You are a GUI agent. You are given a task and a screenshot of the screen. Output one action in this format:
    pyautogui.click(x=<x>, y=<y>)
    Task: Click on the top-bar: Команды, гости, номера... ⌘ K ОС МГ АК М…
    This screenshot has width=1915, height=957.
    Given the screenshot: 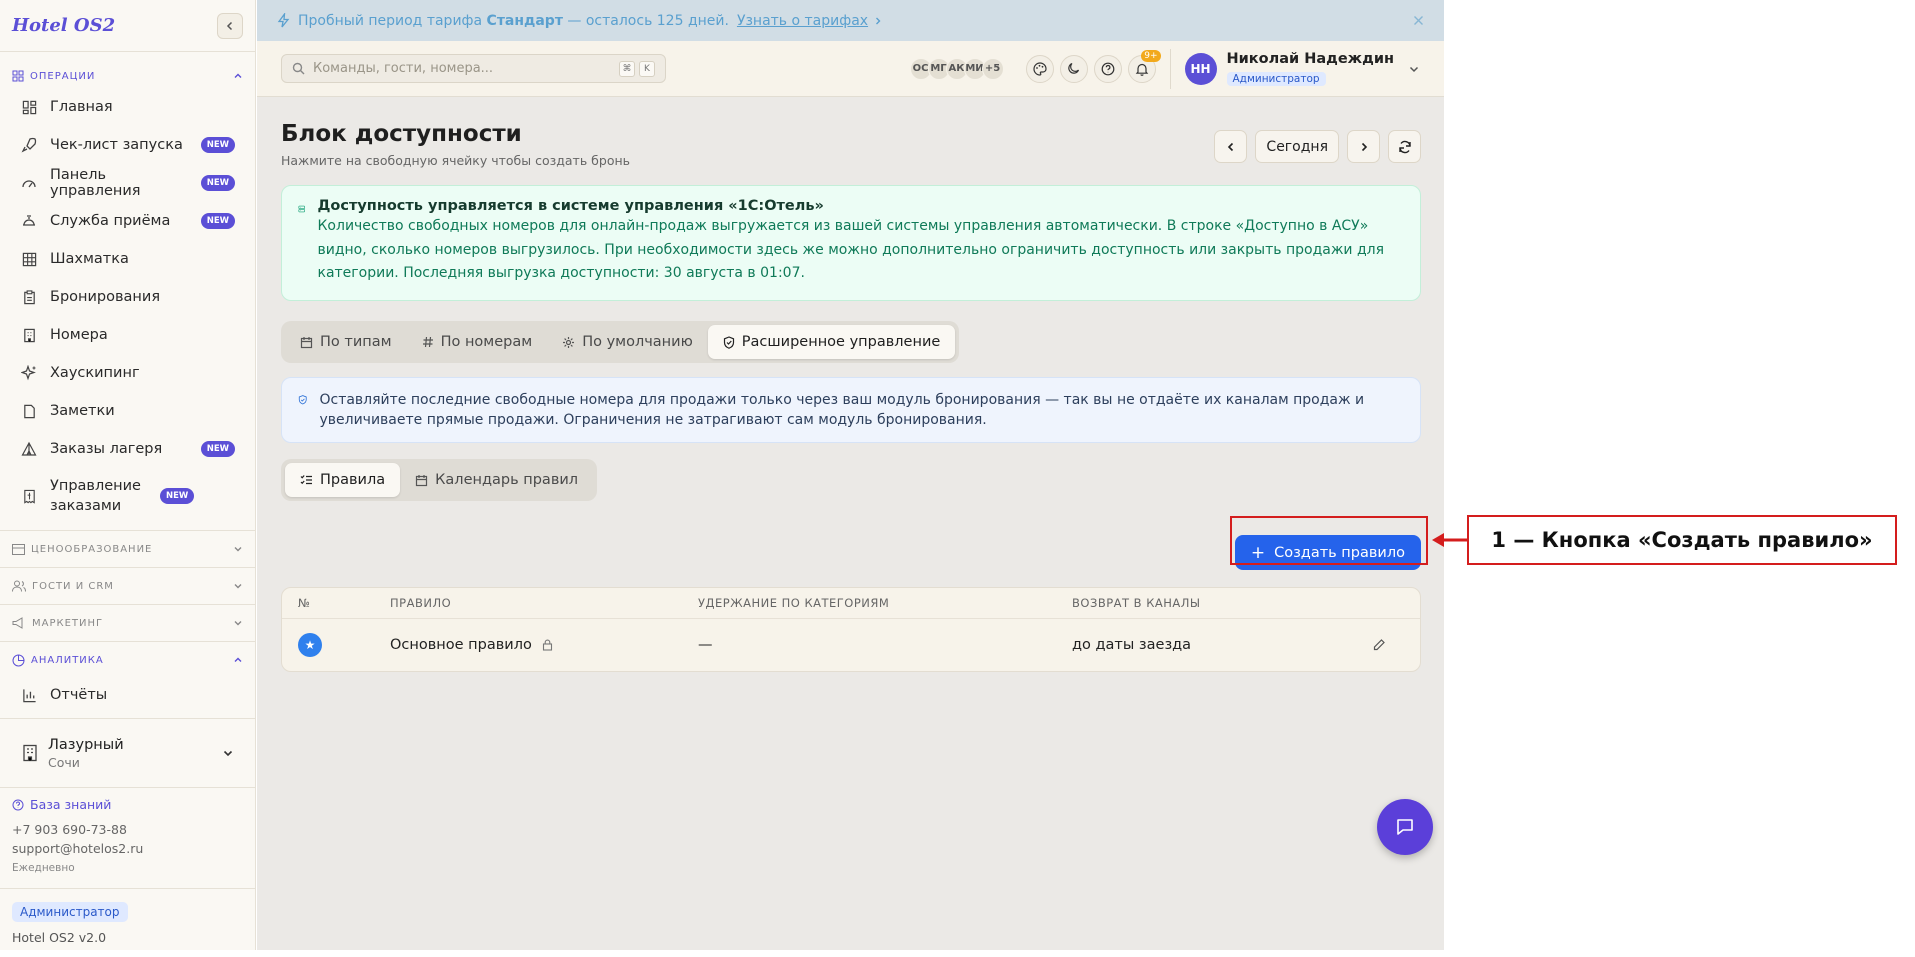 What is the action you would take?
    pyautogui.click(x=850, y=69)
    